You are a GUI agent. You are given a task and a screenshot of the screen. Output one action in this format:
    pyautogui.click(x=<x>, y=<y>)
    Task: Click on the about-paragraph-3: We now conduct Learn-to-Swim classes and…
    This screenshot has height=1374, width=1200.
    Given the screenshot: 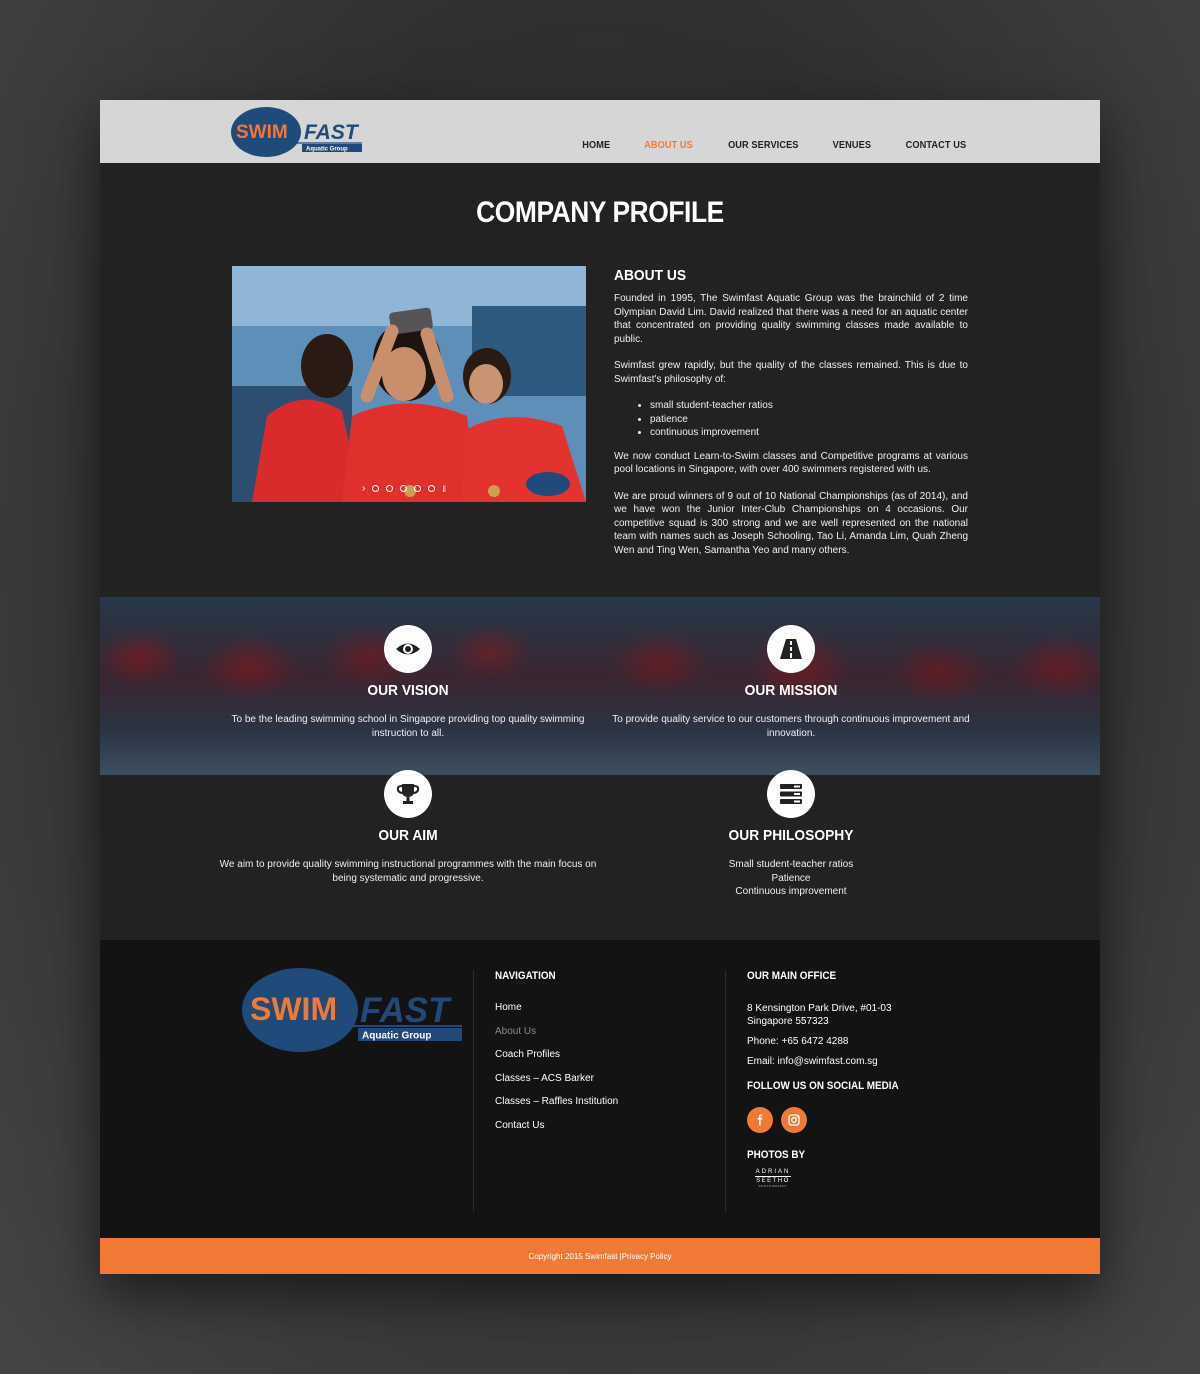 What is the action you would take?
    pyautogui.click(x=791, y=463)
    